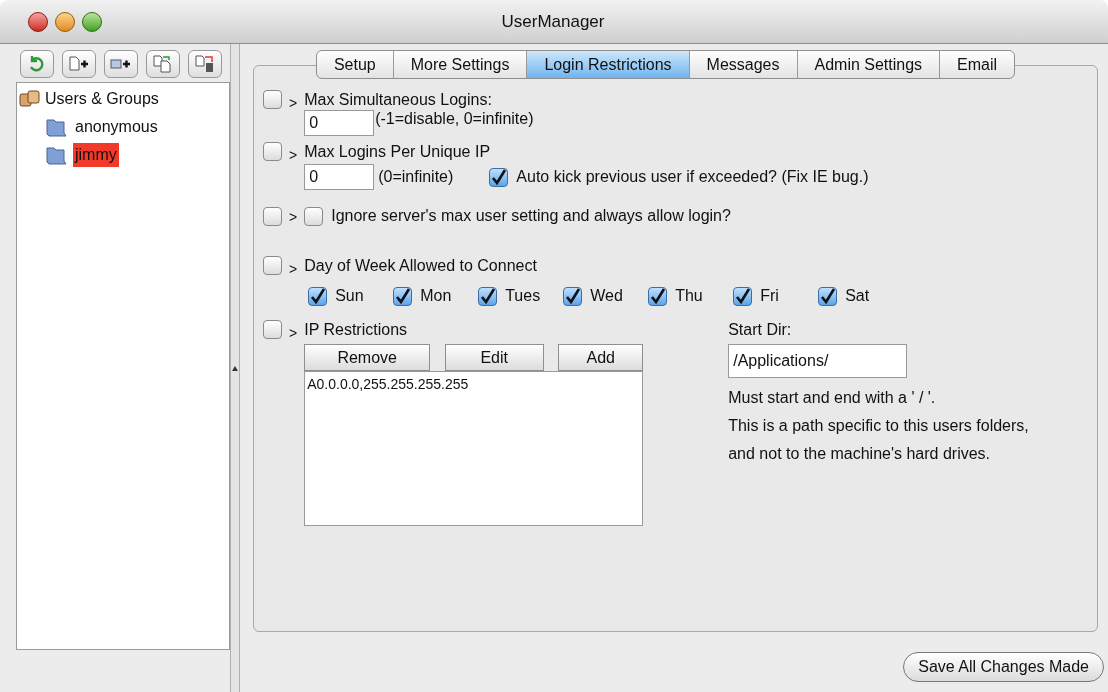 The width and height of the screenshot is (1108, 692). I want to click on list-button: Edit, so click(494, 357).